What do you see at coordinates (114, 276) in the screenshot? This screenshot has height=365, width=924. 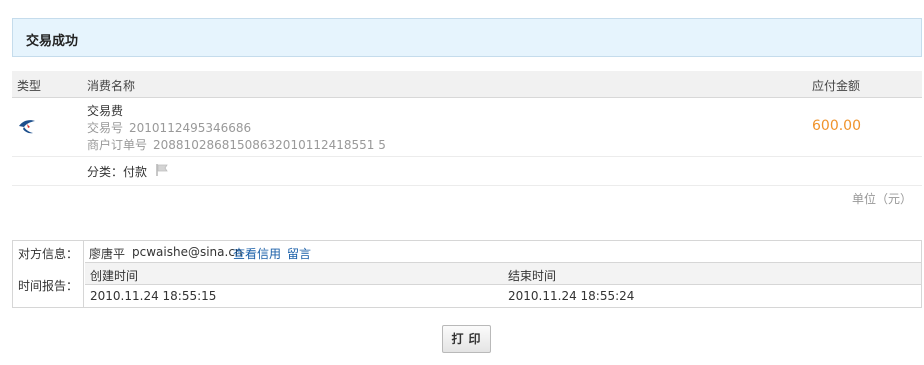 I see `created-time-header: 创建时间` at bounding box center [114, 276].